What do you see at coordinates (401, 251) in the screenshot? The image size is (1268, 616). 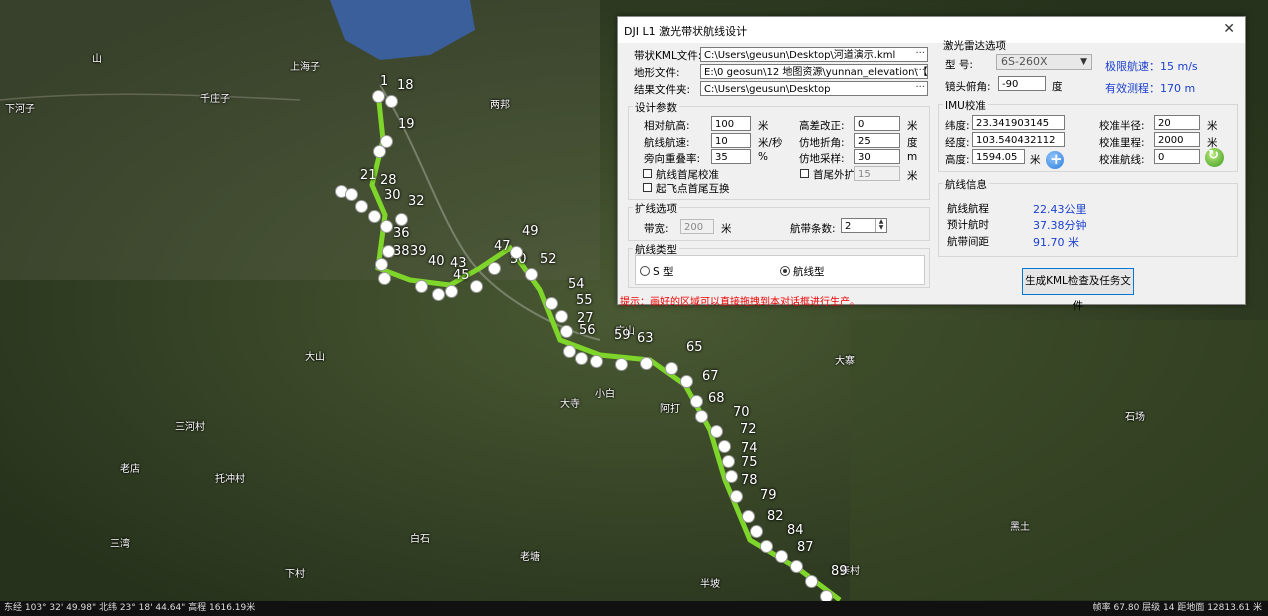 I see `waypoint-label: 38` at bounding box center [401, 251].